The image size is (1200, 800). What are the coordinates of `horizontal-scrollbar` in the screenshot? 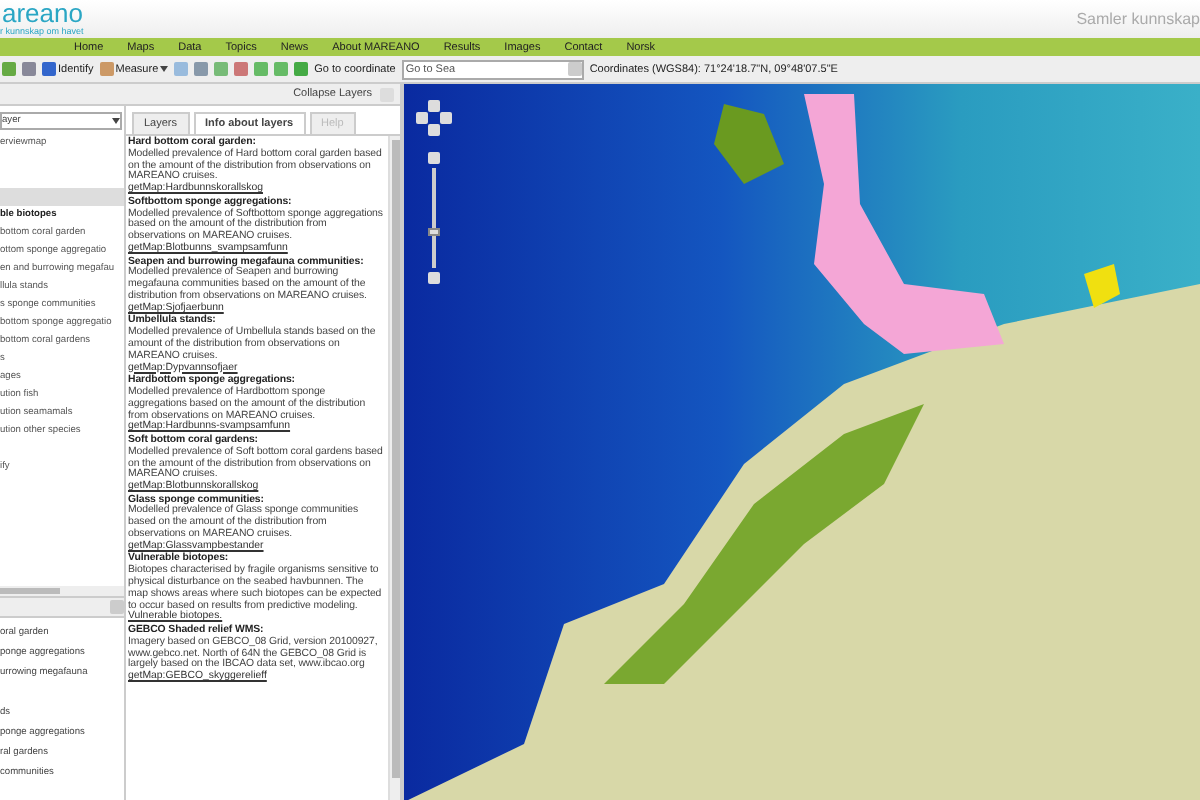 It's located at (62, 591).